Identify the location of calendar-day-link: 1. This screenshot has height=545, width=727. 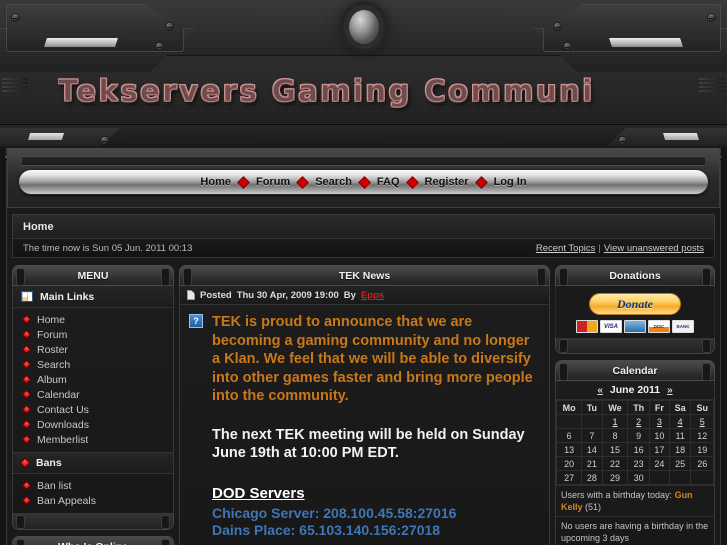
(614, 422).